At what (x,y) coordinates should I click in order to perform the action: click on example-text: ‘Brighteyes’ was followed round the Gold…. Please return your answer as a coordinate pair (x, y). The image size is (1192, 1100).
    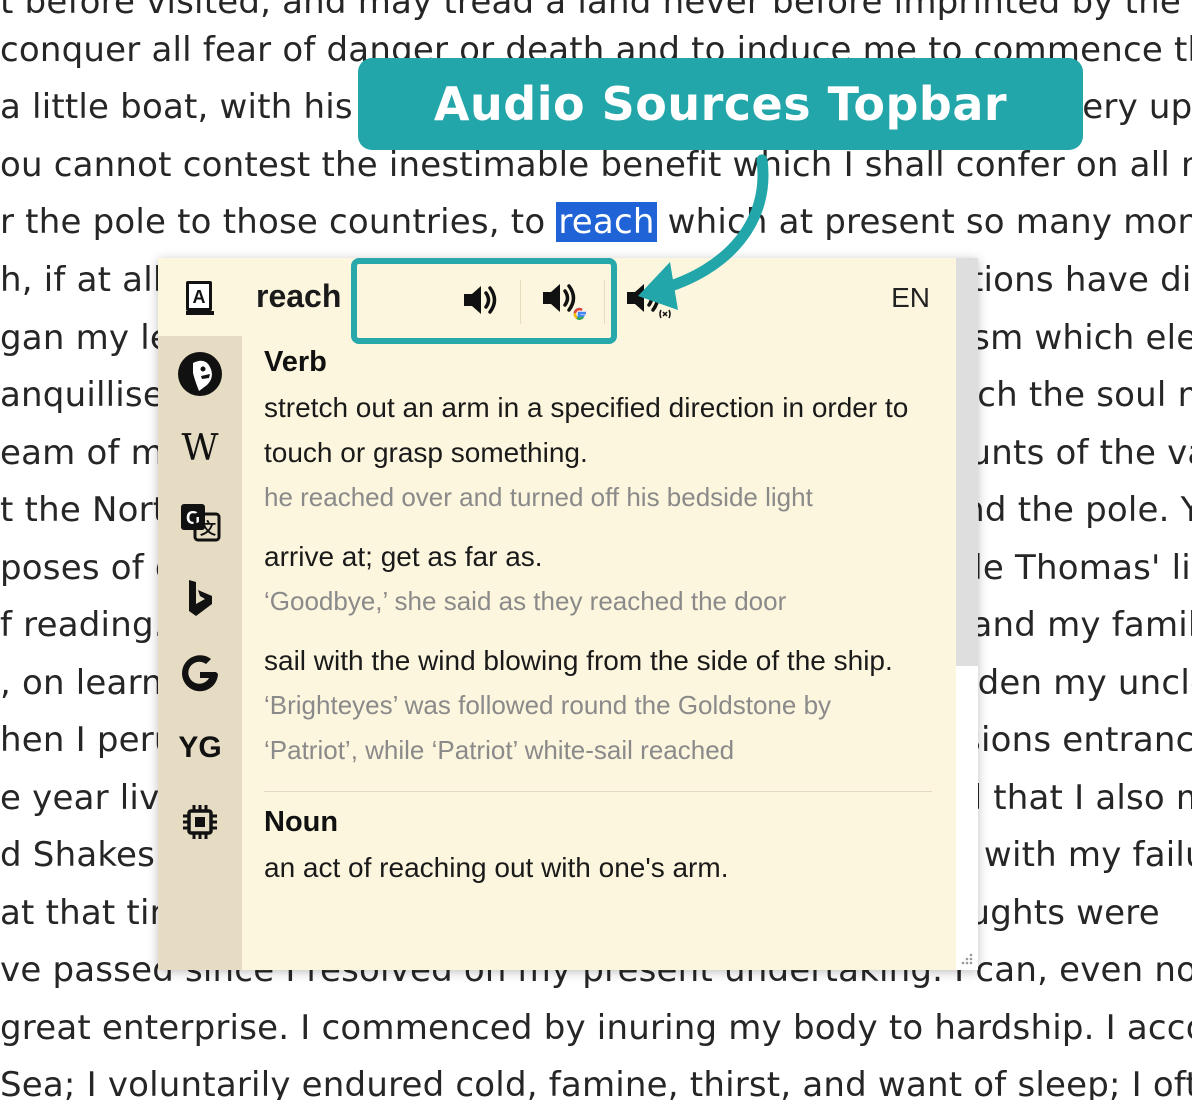
    Looking at the image, I should click on (548, 727).